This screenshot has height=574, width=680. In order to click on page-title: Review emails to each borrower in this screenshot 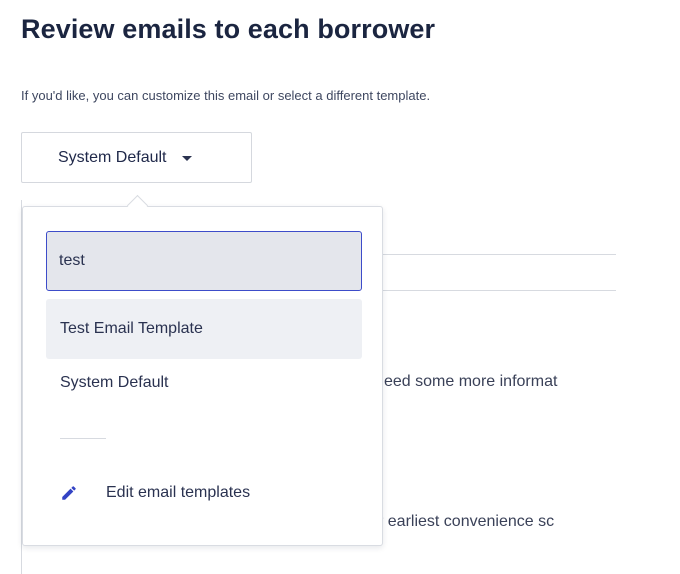, I will do `click(228, 29)`.